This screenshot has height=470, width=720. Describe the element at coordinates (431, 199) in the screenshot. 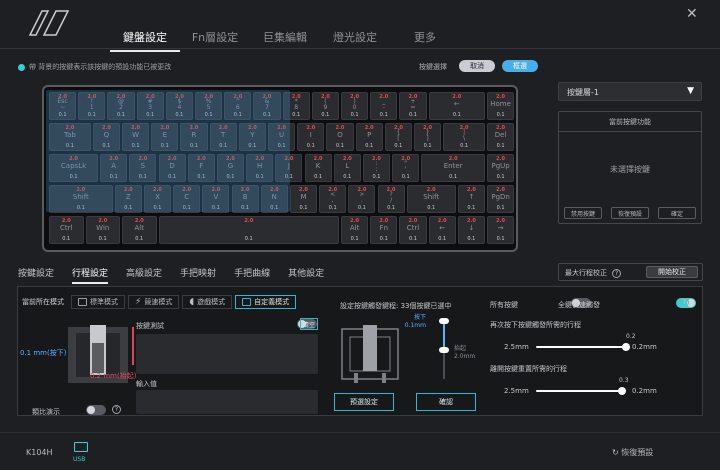

I see `key-3-11: 2.0 Shift 0.1` at that location.